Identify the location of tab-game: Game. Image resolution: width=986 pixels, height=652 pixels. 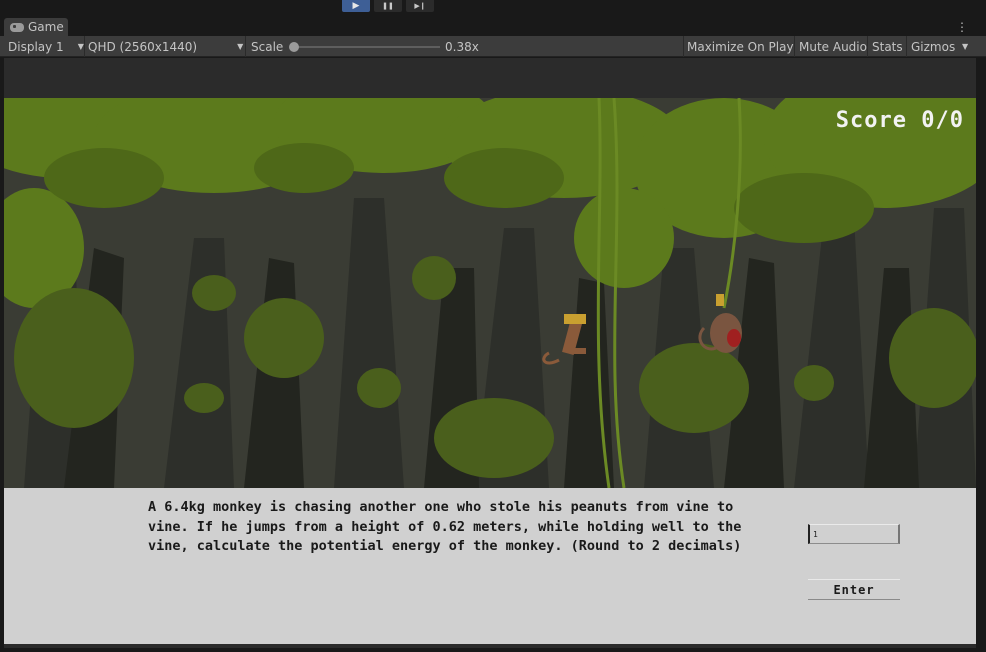
(36, 27).